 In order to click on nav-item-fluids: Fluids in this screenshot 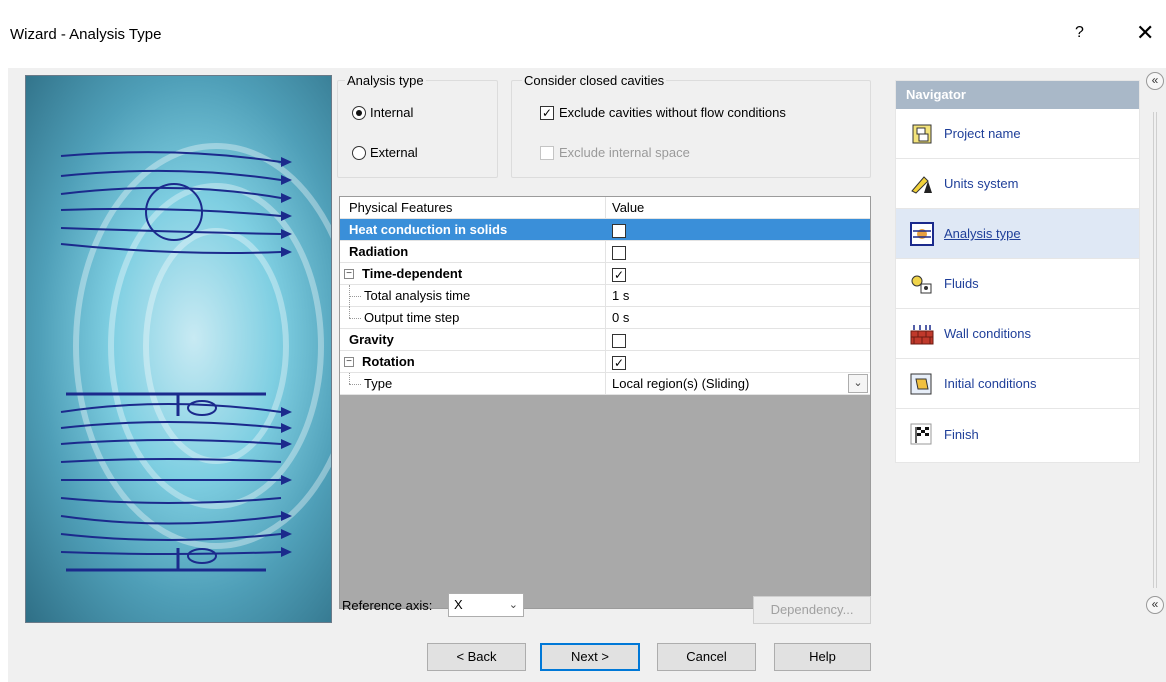, I will do `click(1017, 284)`.